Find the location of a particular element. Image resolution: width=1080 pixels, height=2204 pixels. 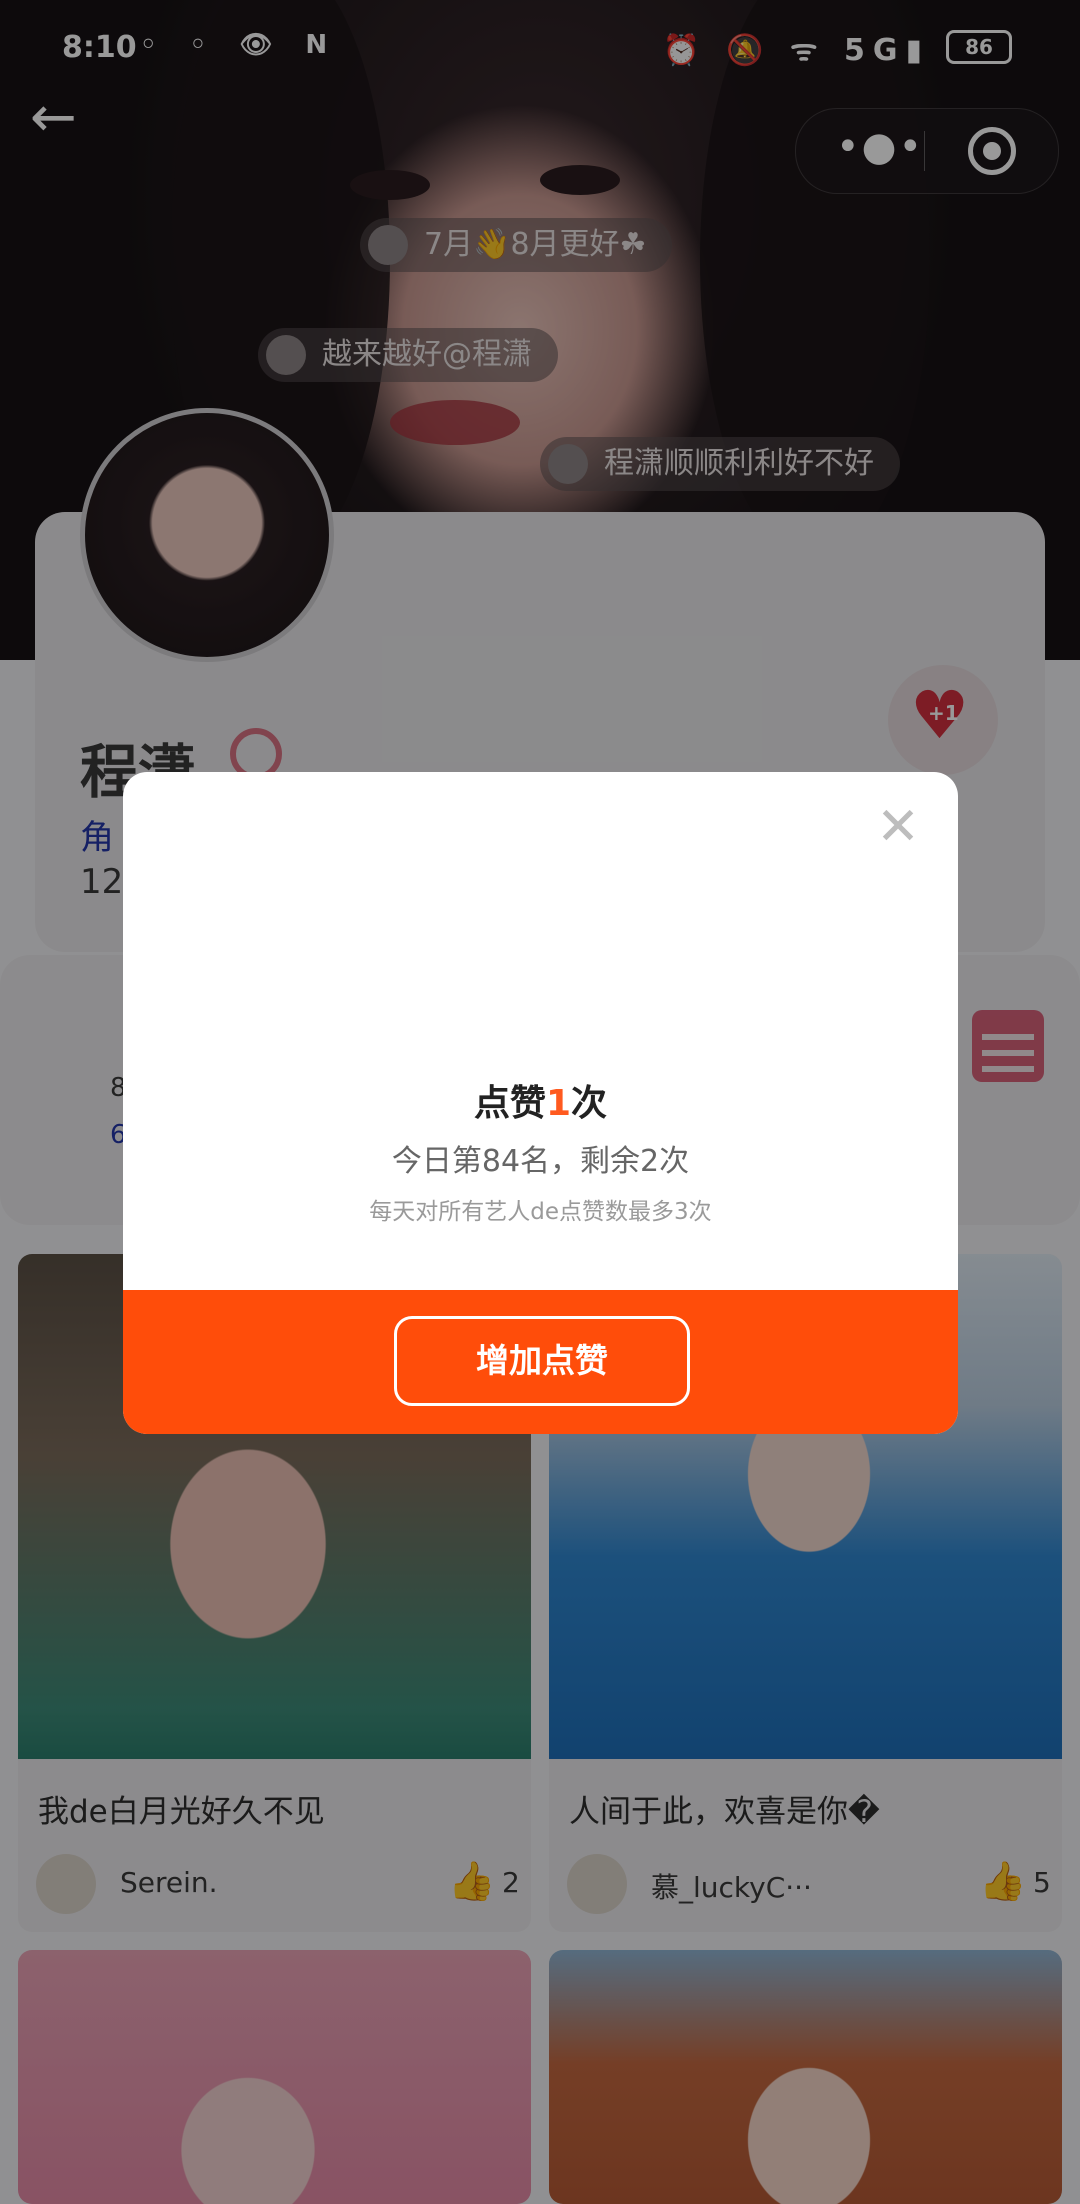

add-like-button: 增加点赞 is located at coordinates (542, 1361).